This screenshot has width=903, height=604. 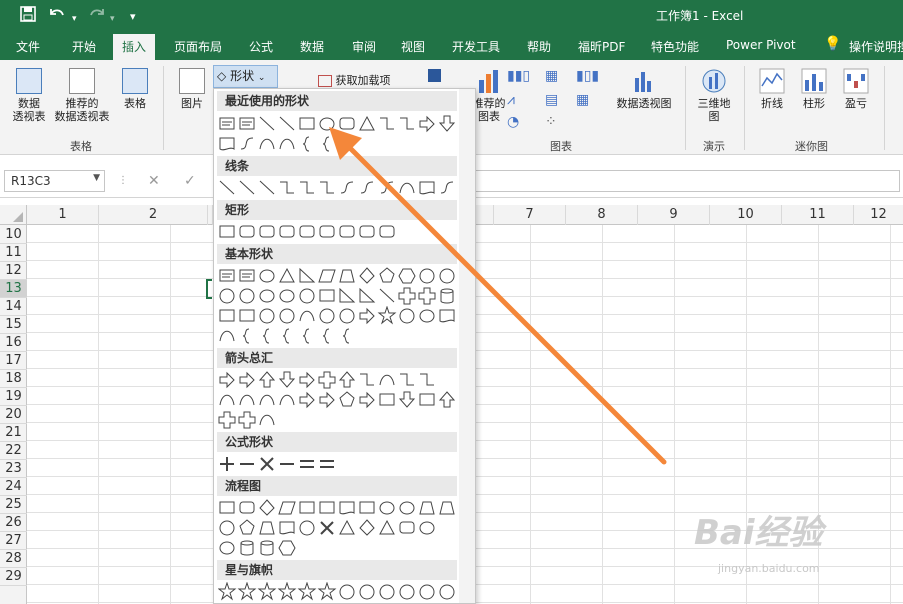 I want to click on undo-icon, so click(x=57, y=16).